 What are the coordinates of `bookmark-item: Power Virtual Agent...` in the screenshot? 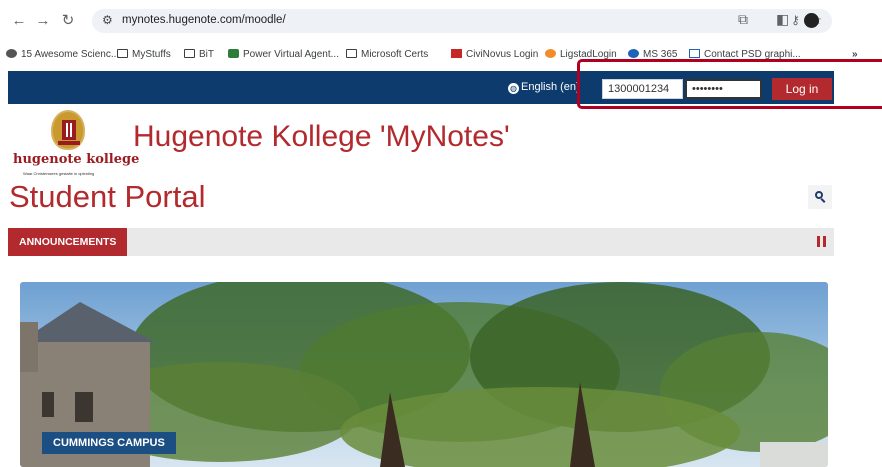 It's located at (283, 54).